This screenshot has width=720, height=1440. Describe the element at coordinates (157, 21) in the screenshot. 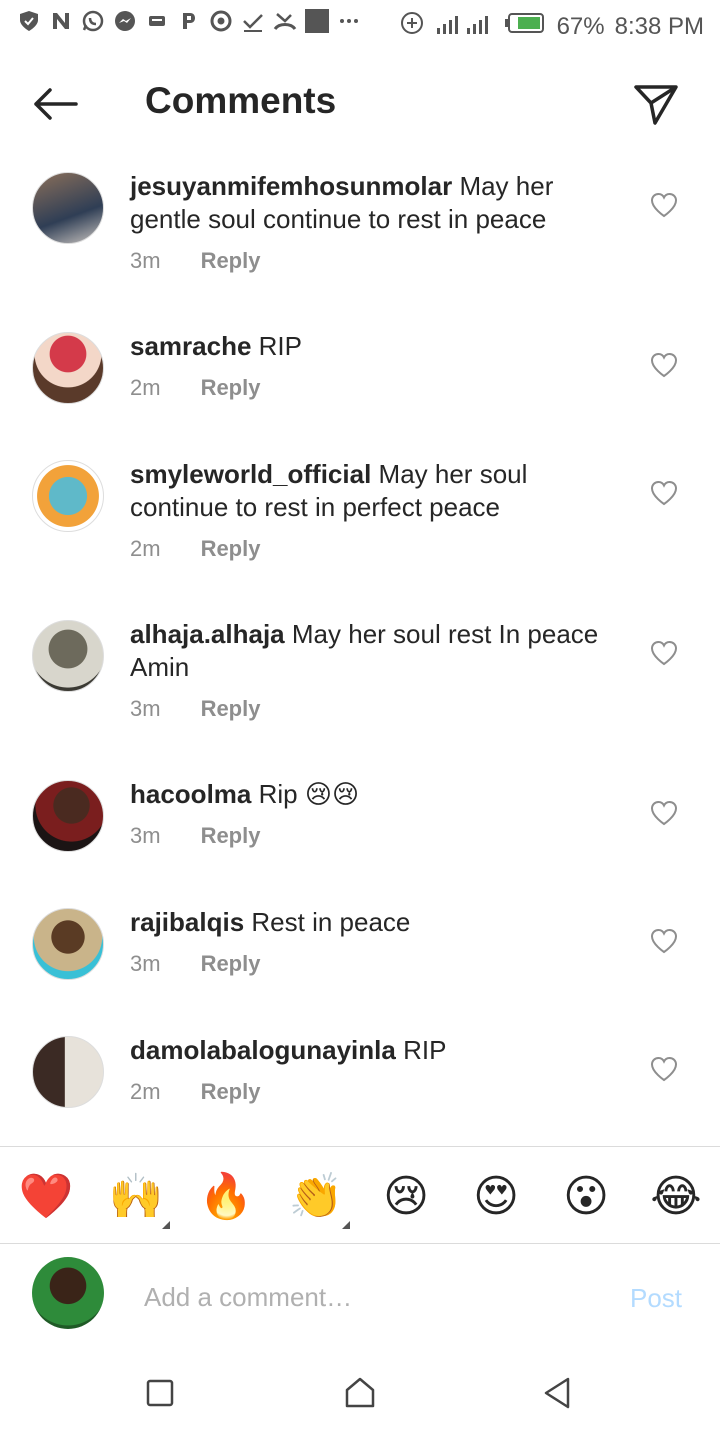

I see `message-icon` at that location.